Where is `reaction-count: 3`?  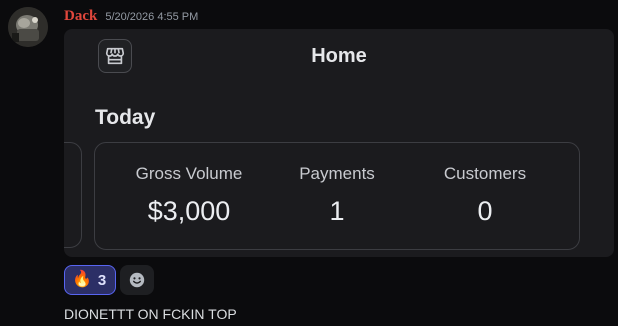
reaction-count: 3 is located at coordinates (102, 280).